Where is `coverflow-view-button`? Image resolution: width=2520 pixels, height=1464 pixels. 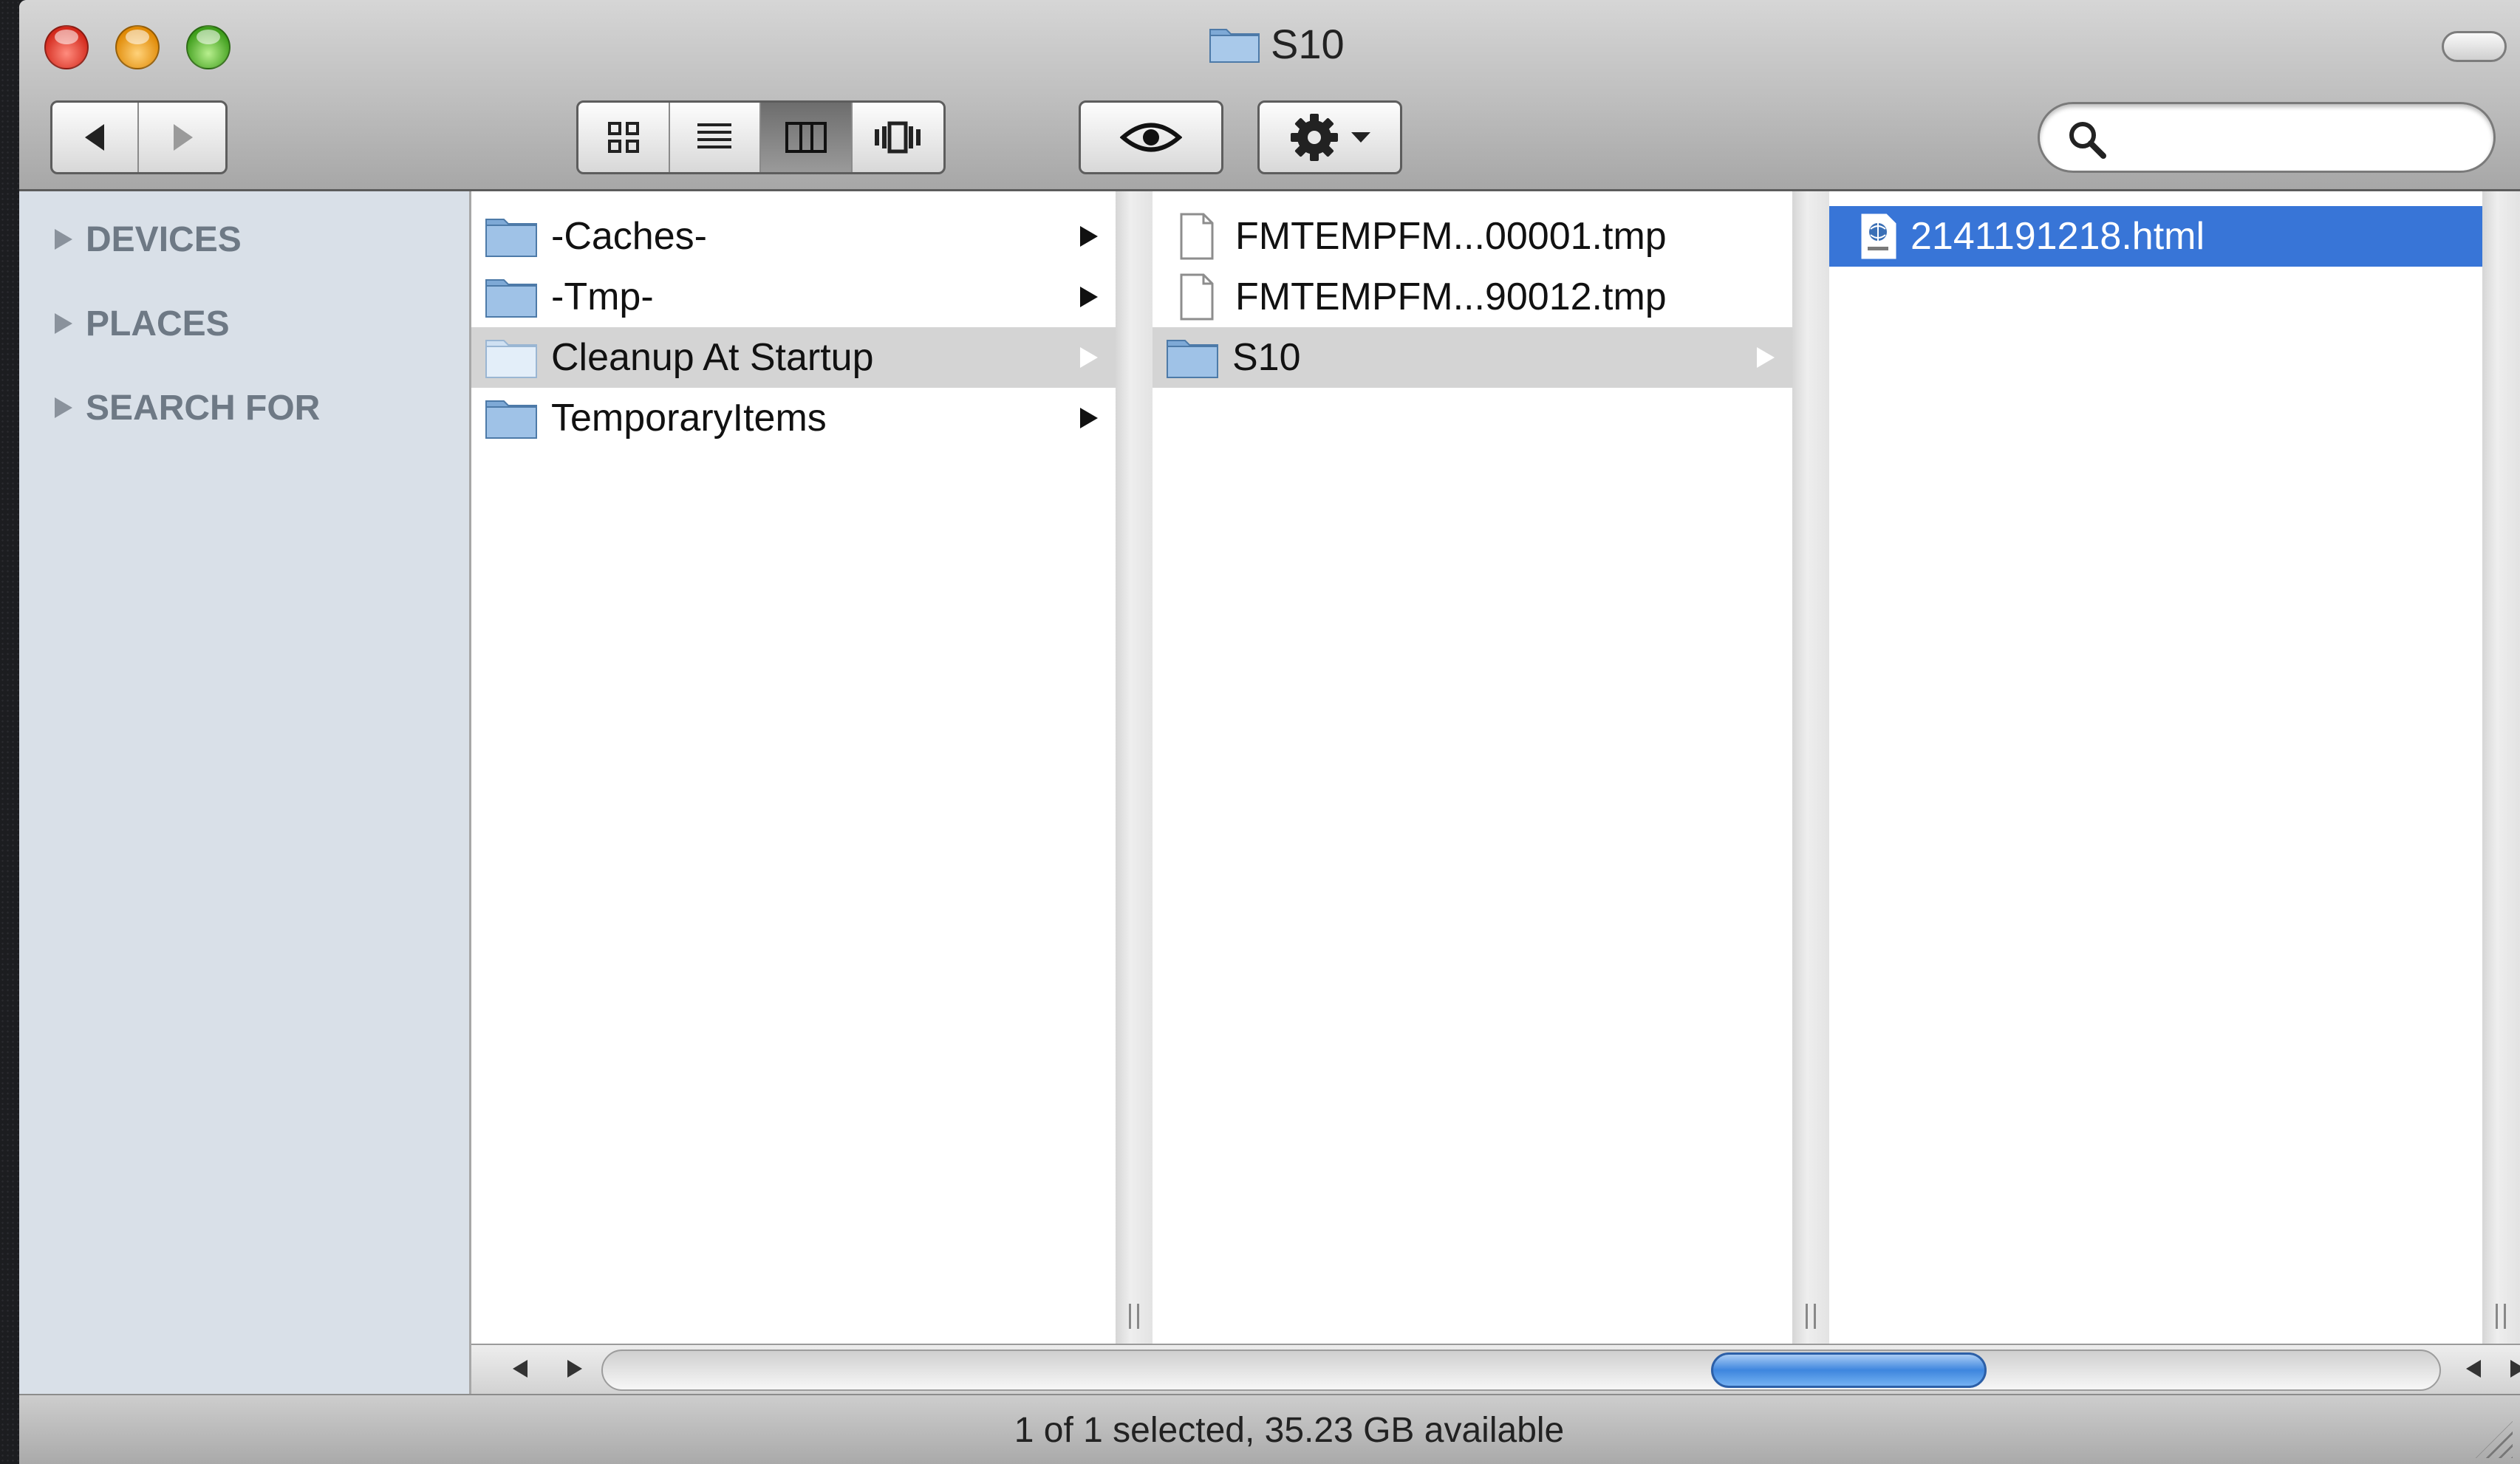 coverflow-view-button is located at coordinates (898, 137).